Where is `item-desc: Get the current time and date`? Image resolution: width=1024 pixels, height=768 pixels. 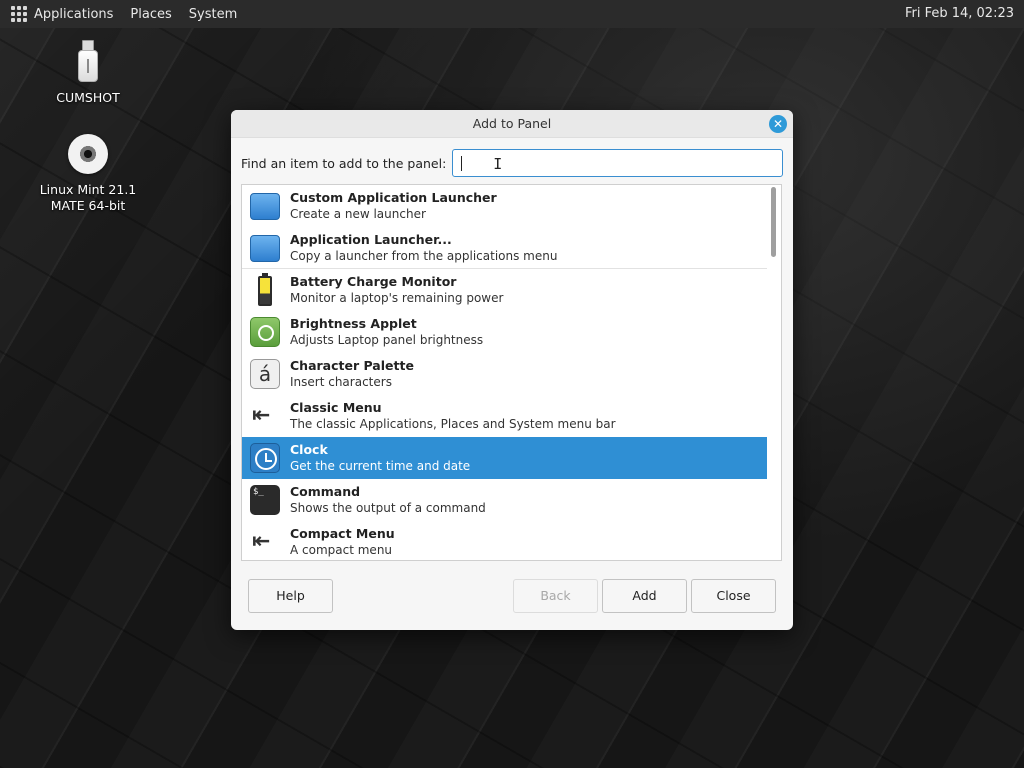
item-desc: Get the current time and date is located at coordinates (380, 466).